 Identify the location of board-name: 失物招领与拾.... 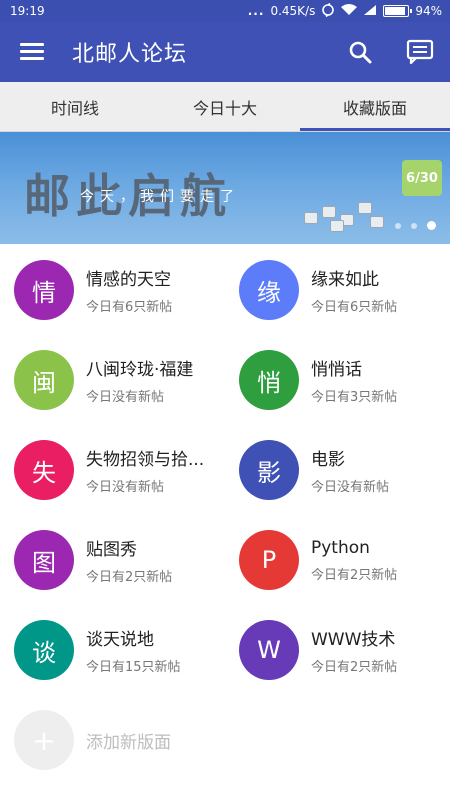
(145, 460).